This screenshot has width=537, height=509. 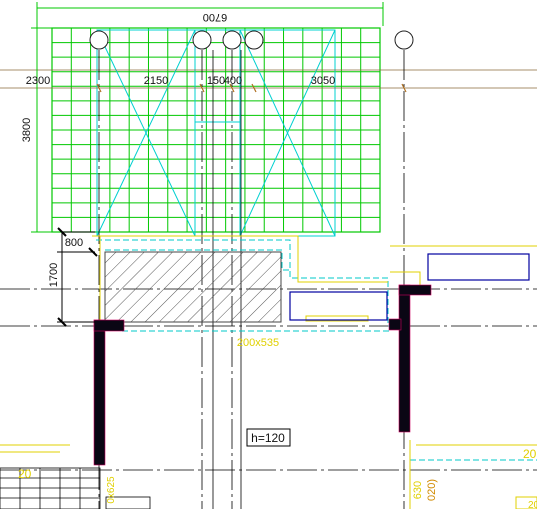 I want to click on wall-left-vertical, so click(x=99, y=392).